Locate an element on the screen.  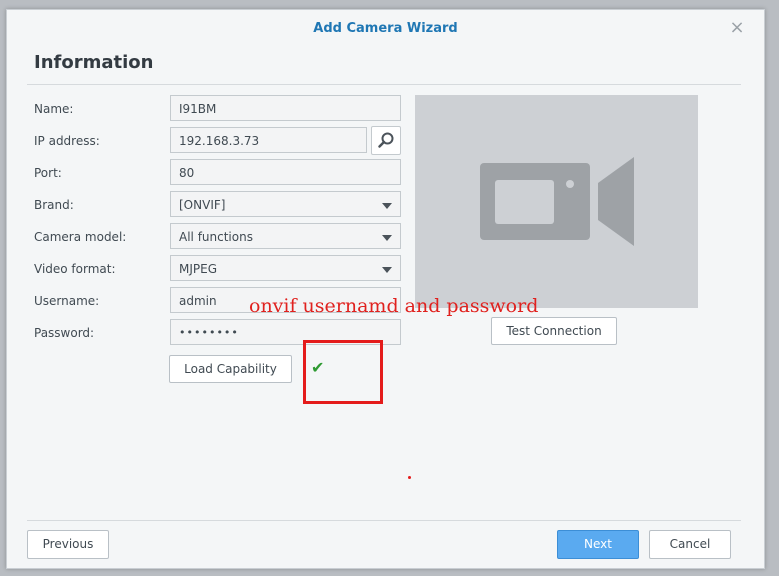
camera-model-value: All functions is located at coordinates (216, 237).